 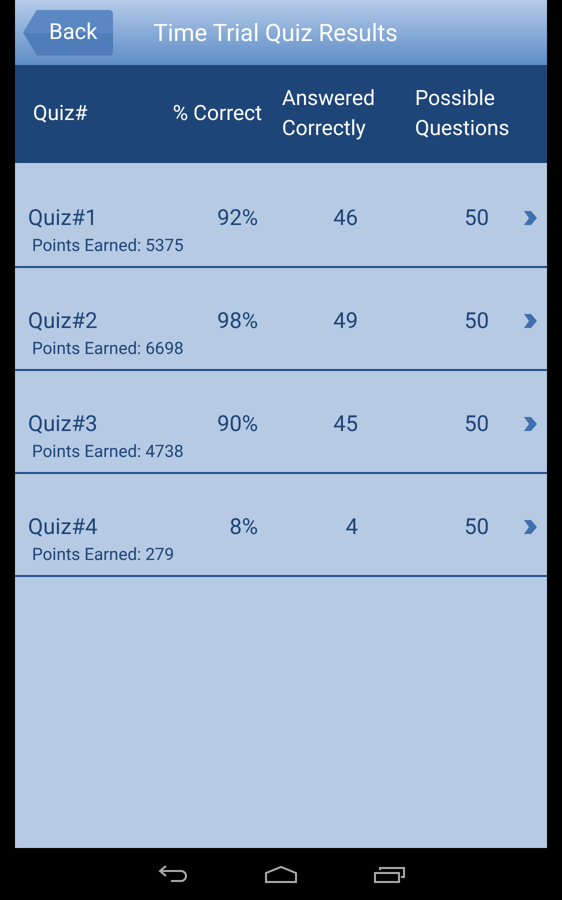 I want to click on percent-correct: 92%, so click(x=237, y=218).